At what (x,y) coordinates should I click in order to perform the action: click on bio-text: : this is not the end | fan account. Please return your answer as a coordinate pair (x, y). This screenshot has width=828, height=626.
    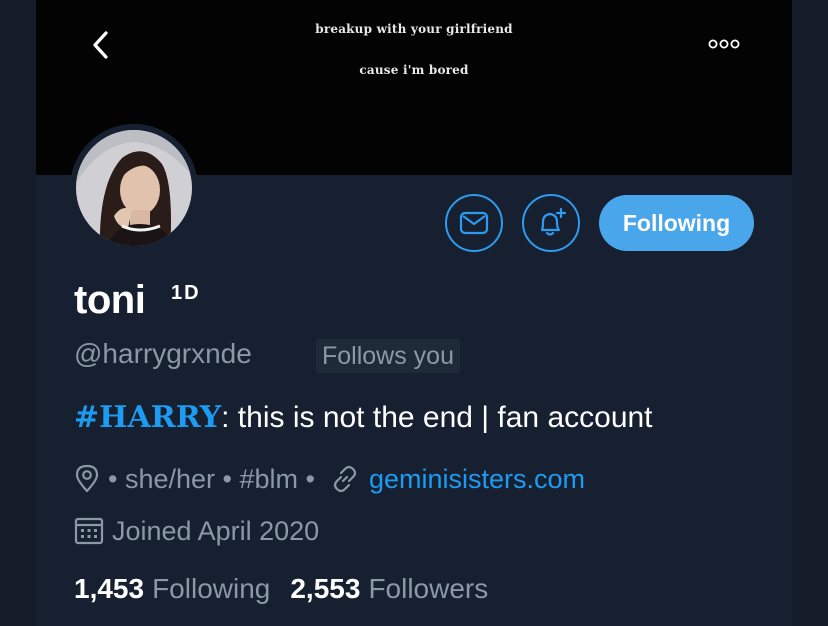
    Looking at the image, I should click on (437, 417).